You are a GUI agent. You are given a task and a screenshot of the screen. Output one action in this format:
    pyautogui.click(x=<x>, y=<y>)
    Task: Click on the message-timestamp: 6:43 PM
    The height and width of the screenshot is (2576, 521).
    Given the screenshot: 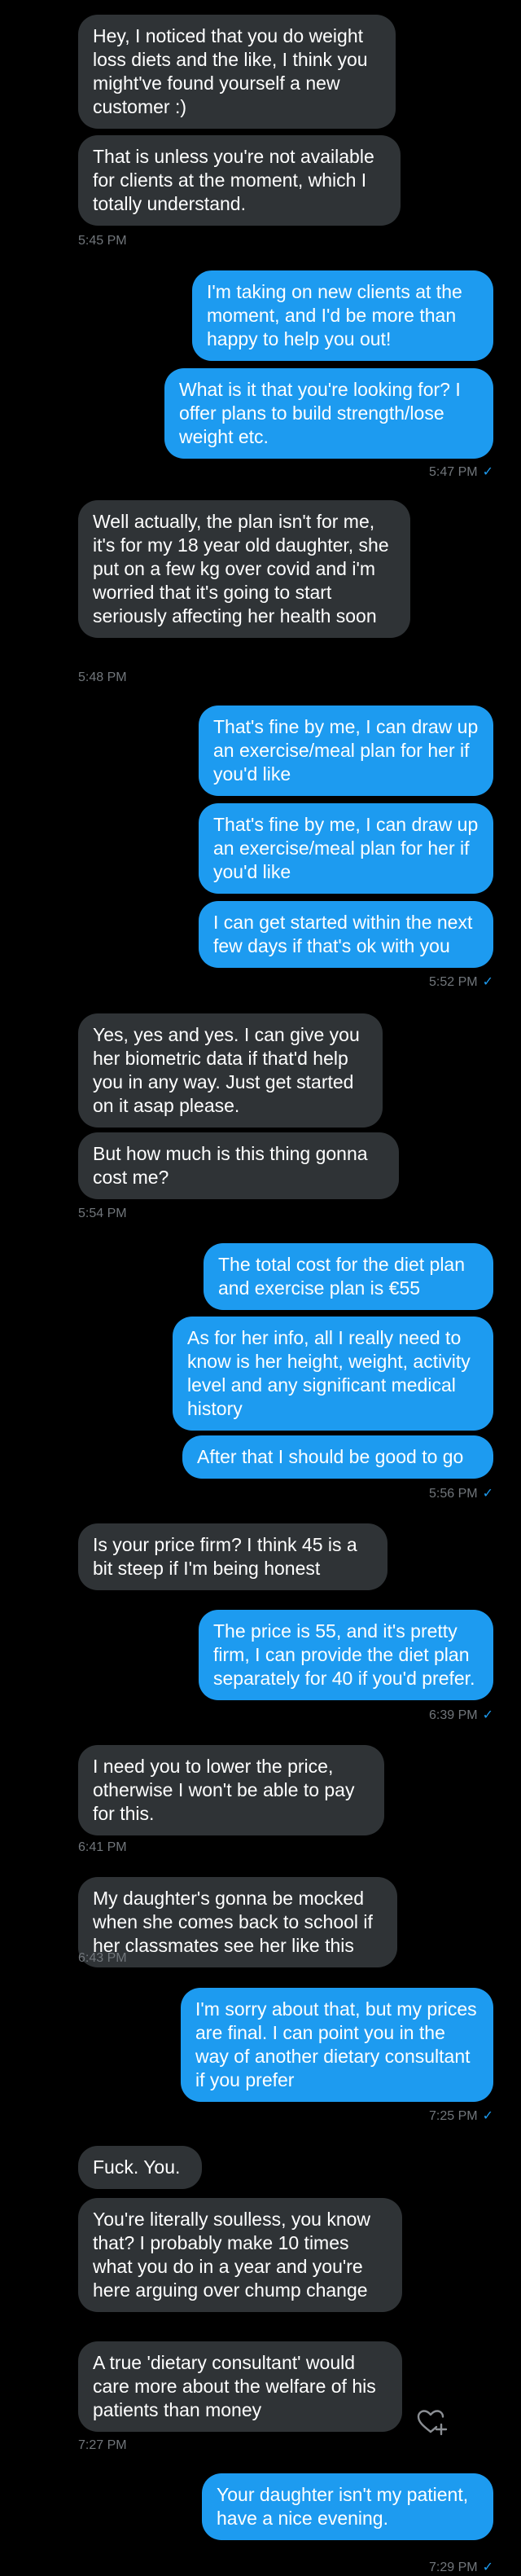 What is the action you would take?
    pyautogui.click(x=102, y=1958)
    